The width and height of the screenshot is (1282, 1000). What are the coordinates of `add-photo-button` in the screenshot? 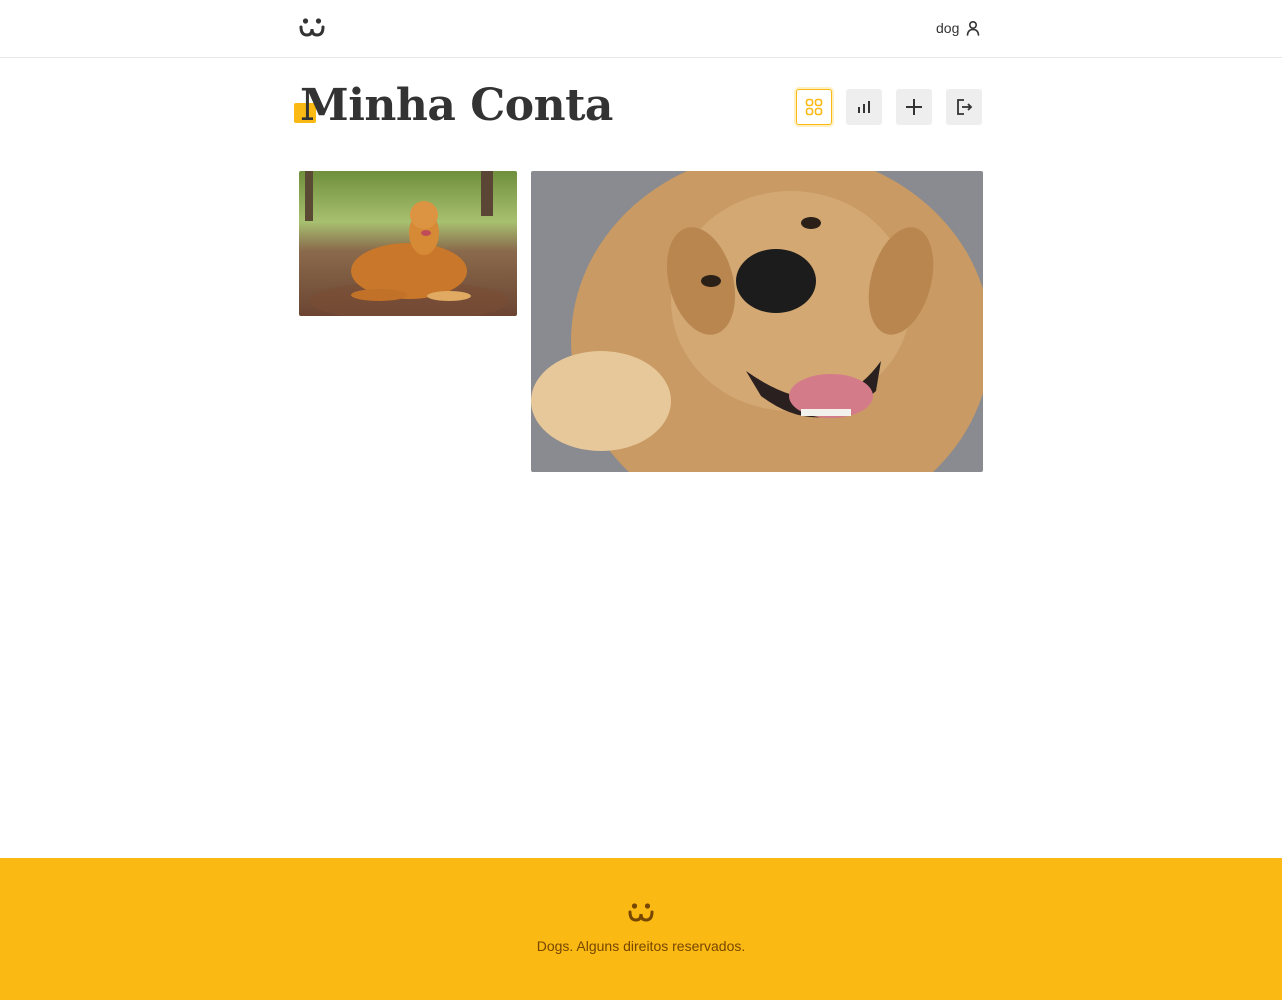 It's located at (914, 107).